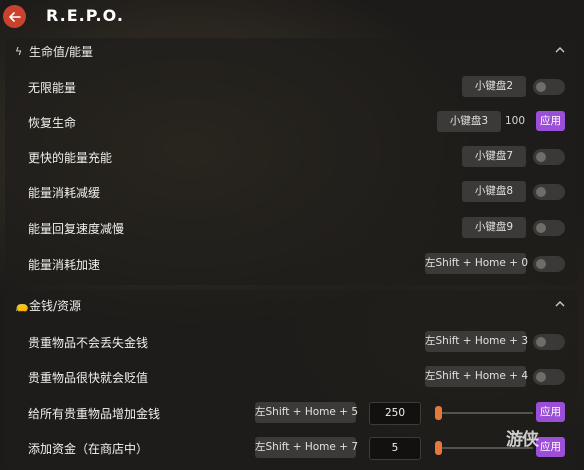 The width and height of the screenshot is (584, 470). I want to click on arrow-left-icon, so click(14, 16).